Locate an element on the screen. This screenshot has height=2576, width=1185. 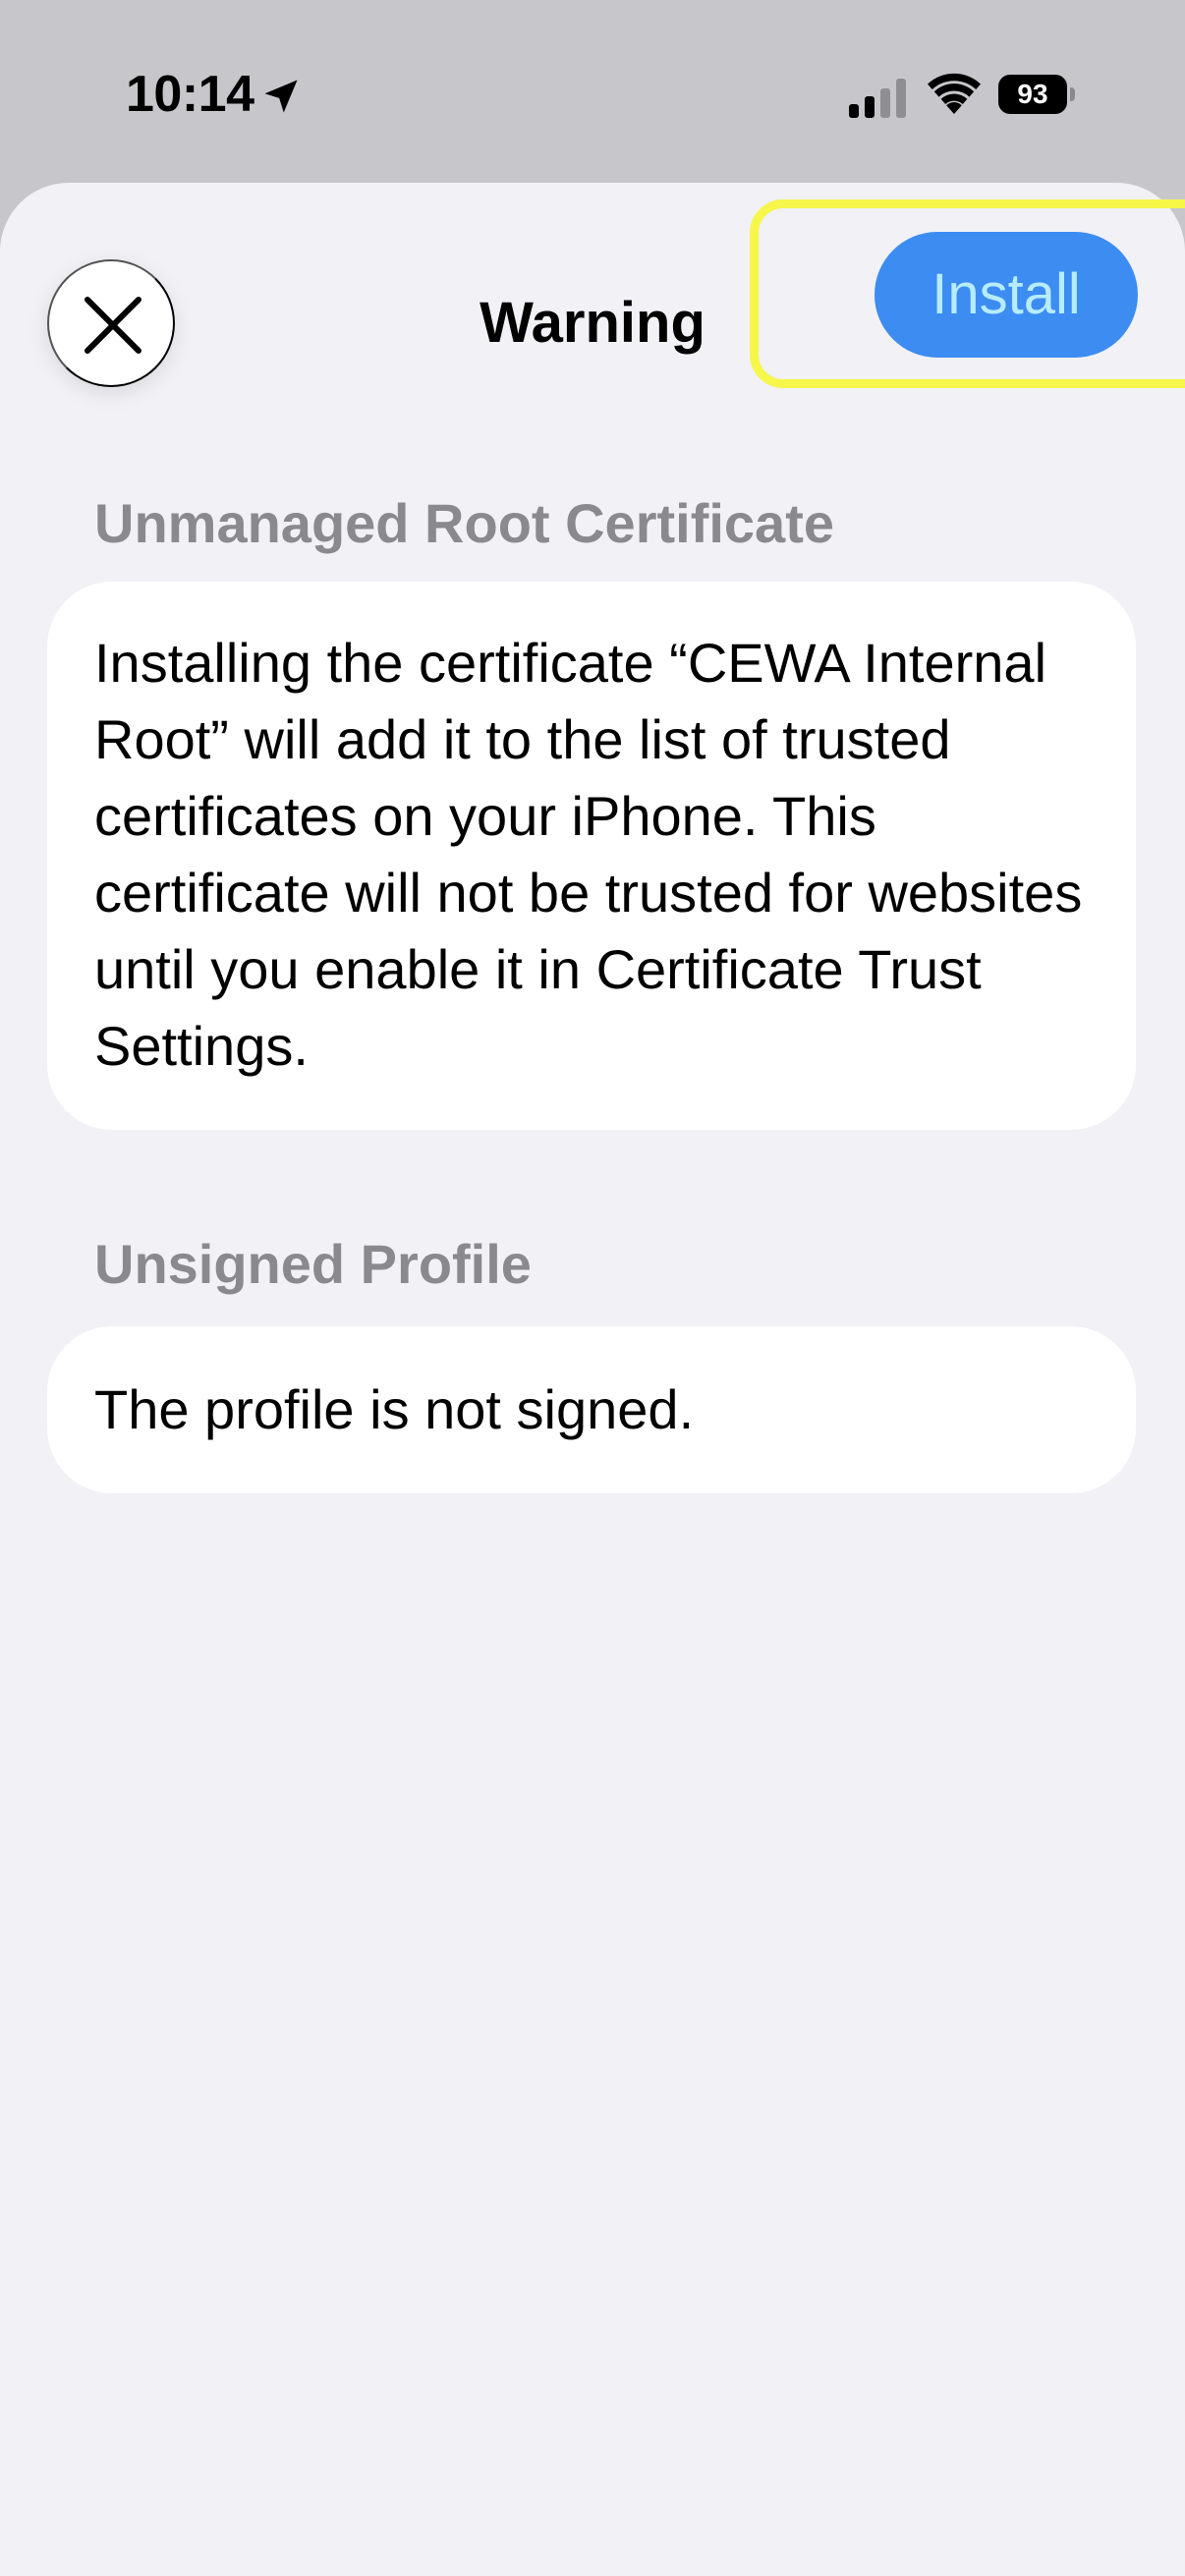
unsigned-profile-text: The profile is not signed. is located at coordinates (395, 1409).